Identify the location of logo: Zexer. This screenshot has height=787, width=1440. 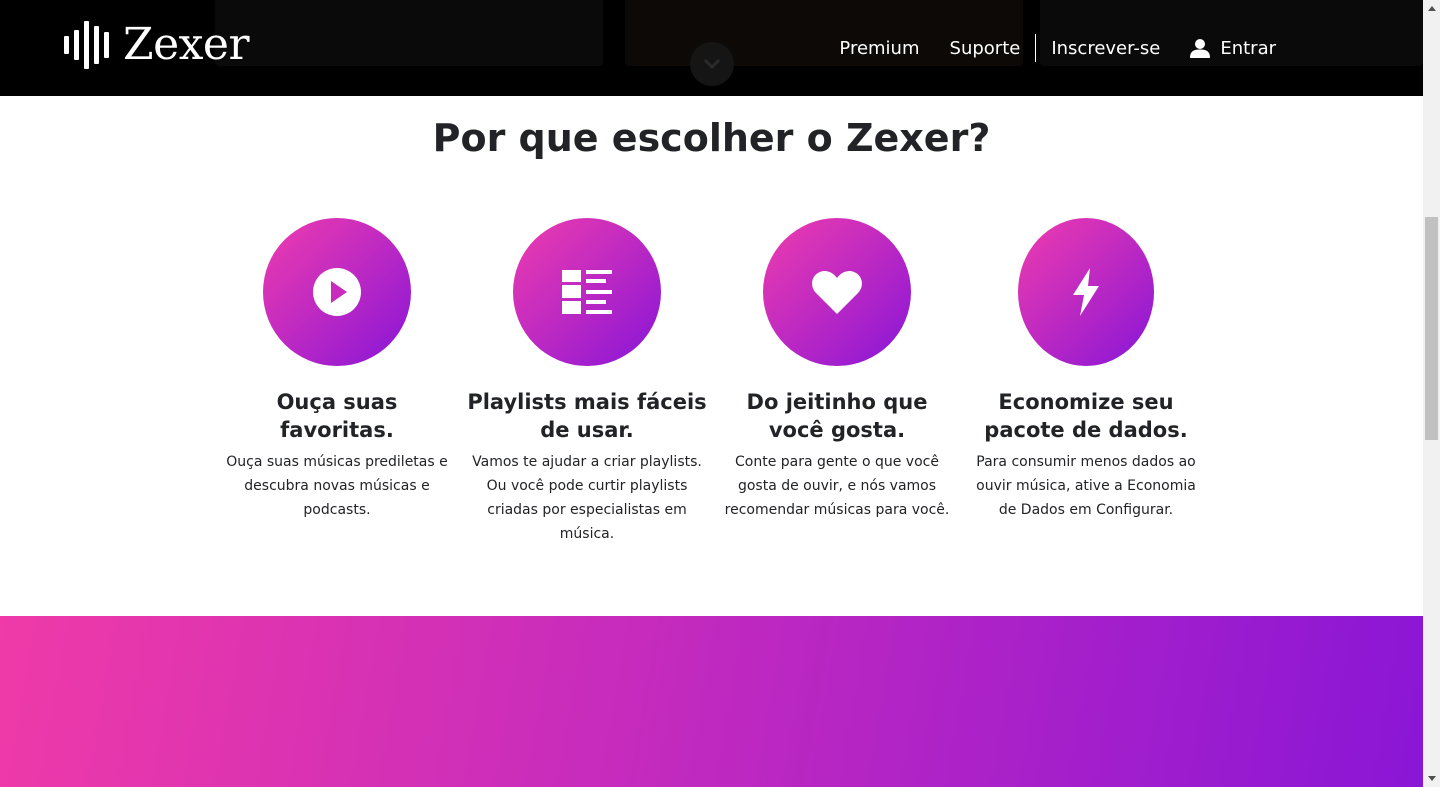
(157, 44).